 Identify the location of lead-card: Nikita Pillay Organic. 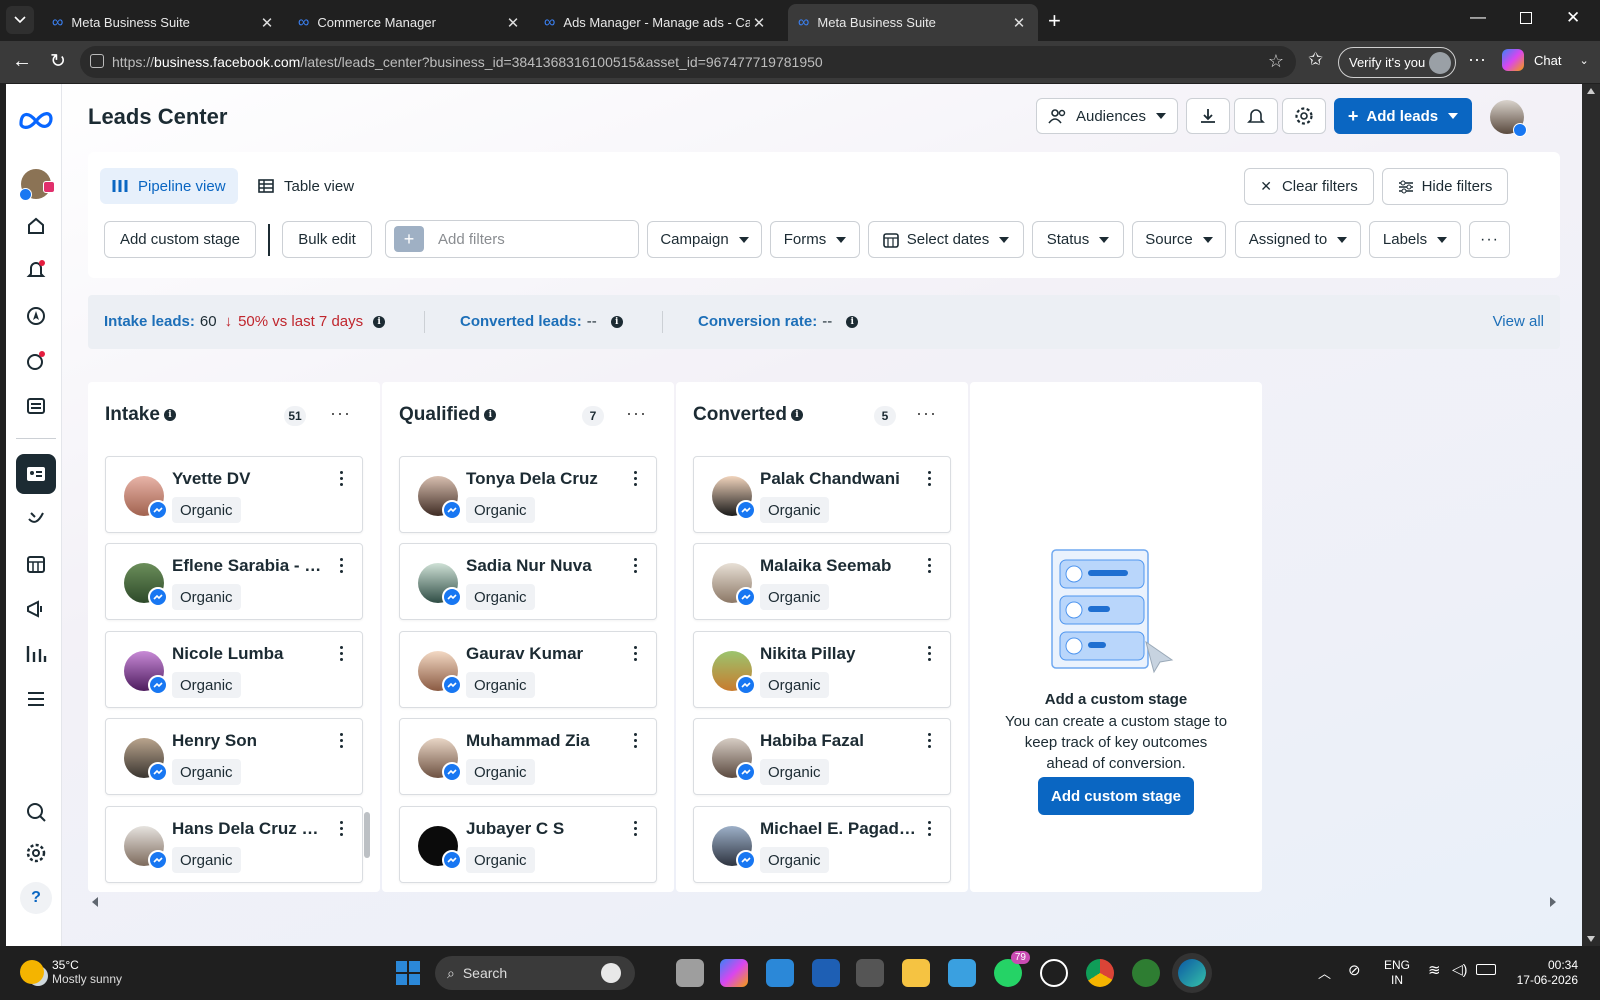
(822, 669).